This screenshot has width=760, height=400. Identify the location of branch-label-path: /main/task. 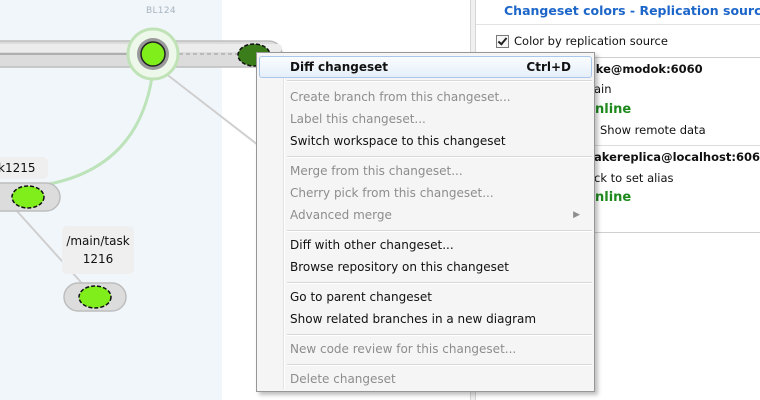
(98, 241).